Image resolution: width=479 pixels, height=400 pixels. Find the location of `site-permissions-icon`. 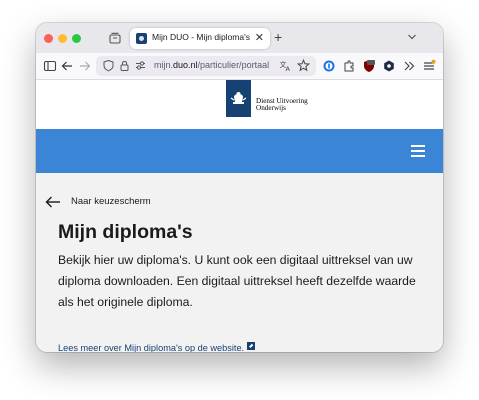

site-permissions-icon is located at coordinates (140, 65).